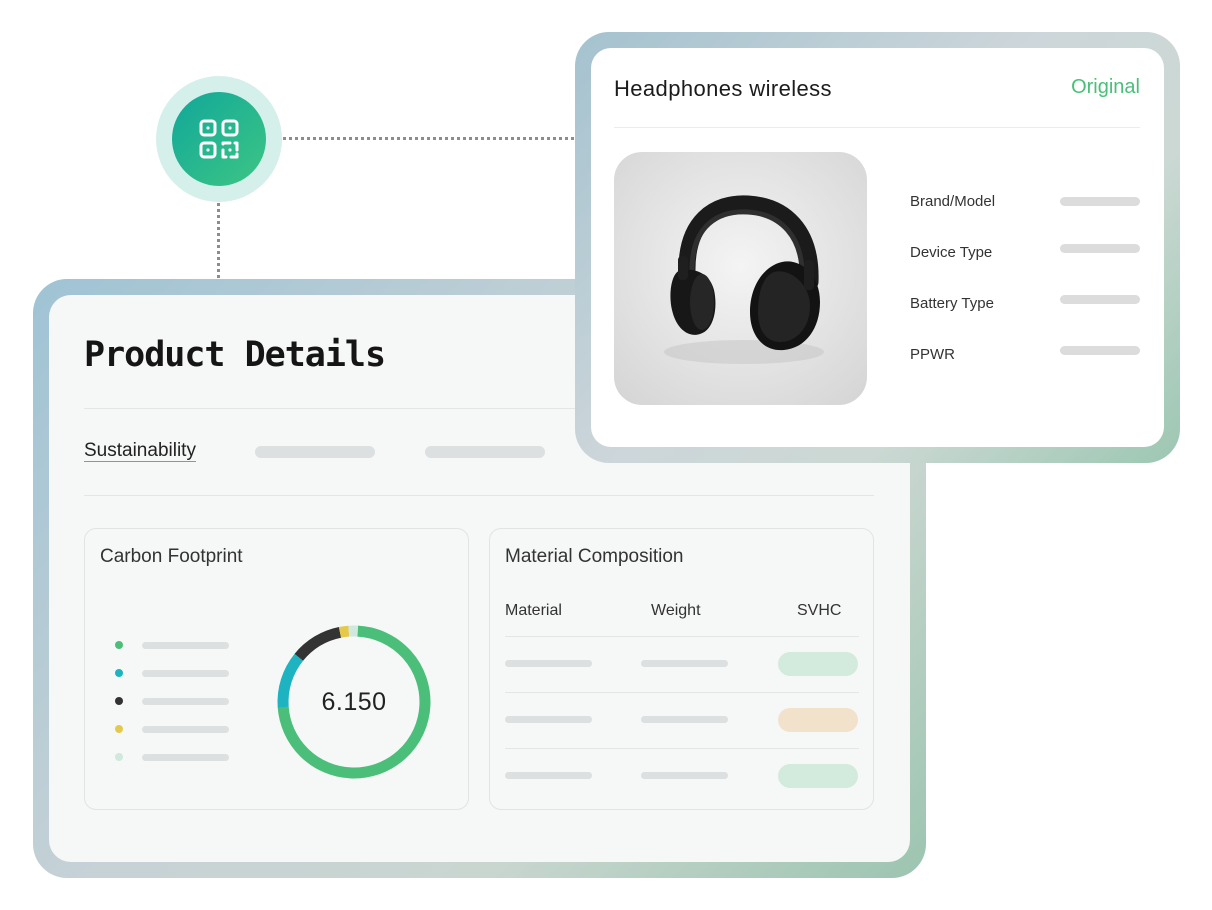 This screenshot has width=1212, height=910. I want to click on spec-label-battery-type: Battery Type, so click(952, 303).